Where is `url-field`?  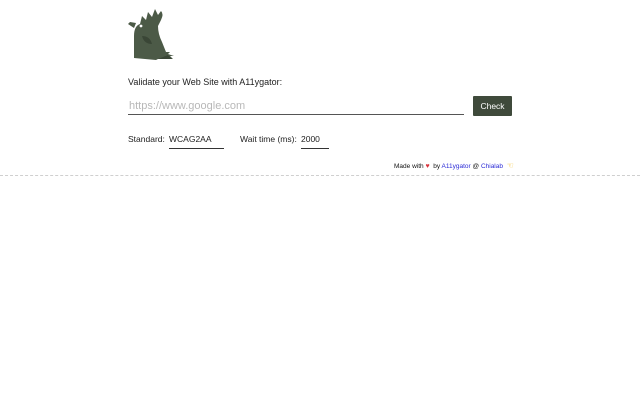
url-field is located at coordinates (296, 105).